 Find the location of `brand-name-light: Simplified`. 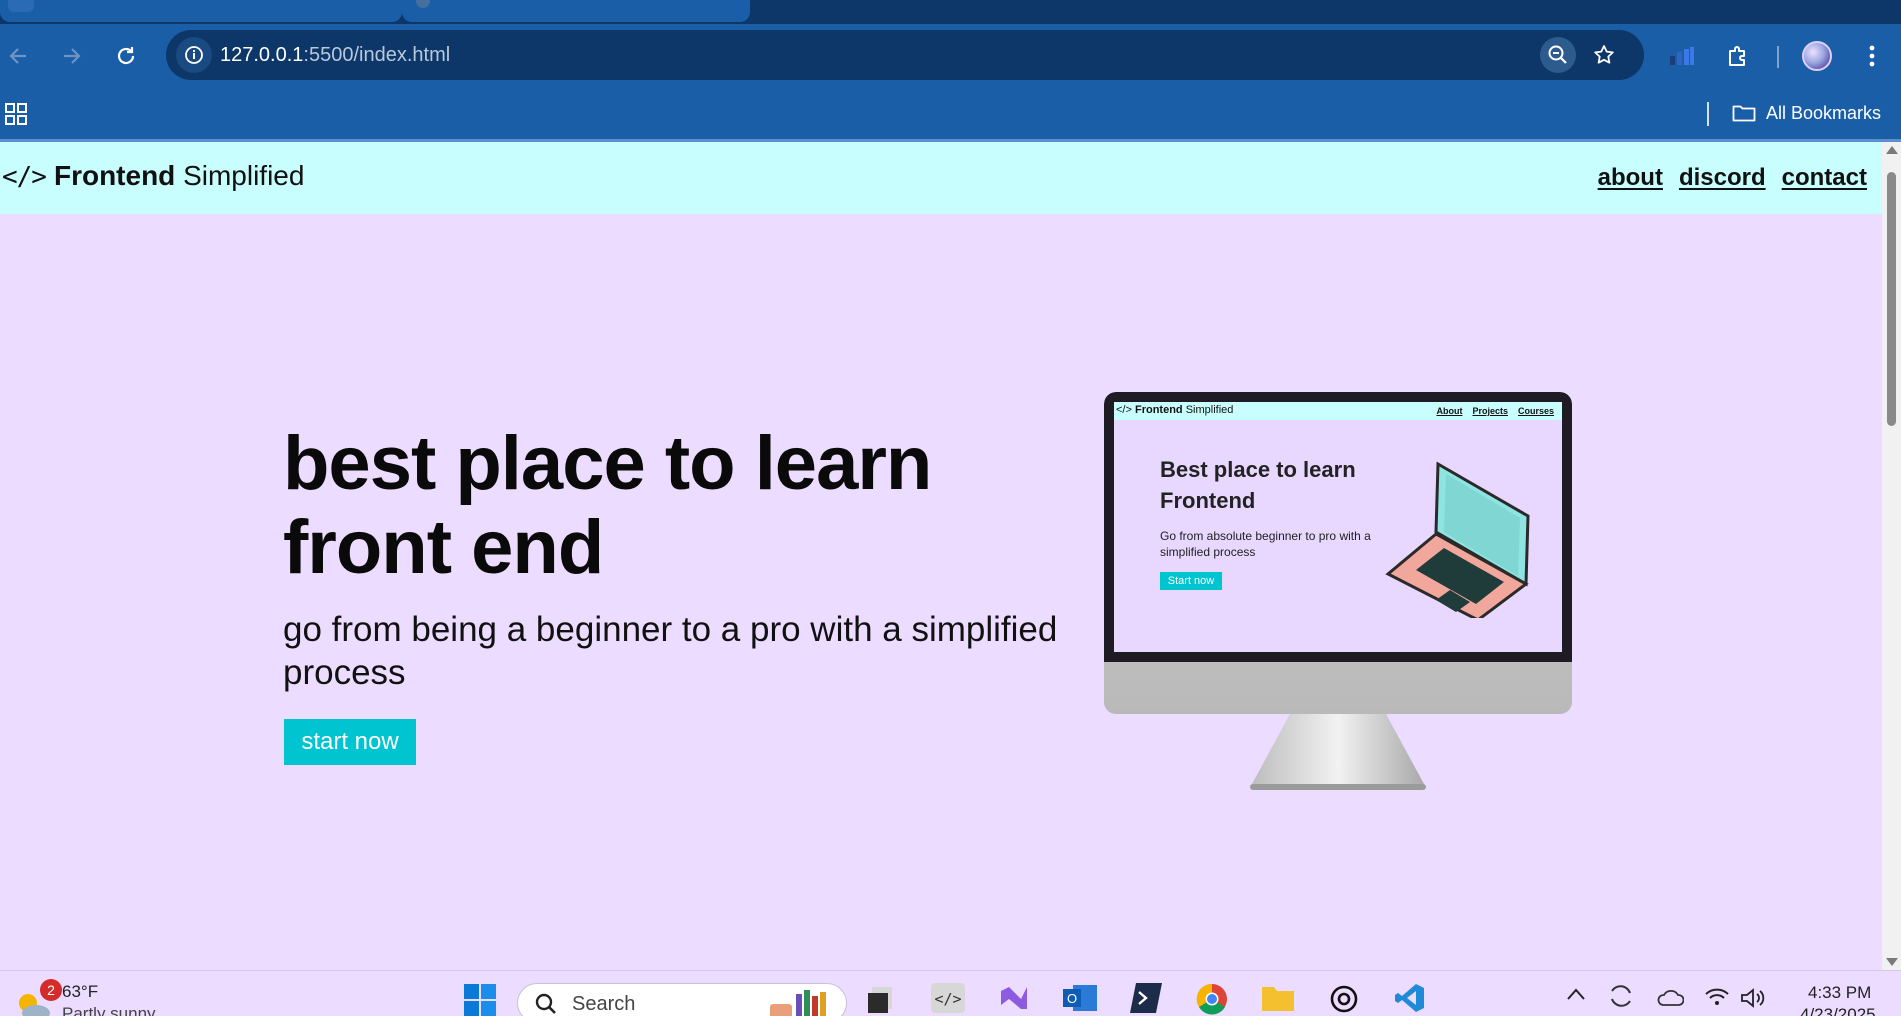

brand-name-light: Simplified is located at coordinates (244, 175).